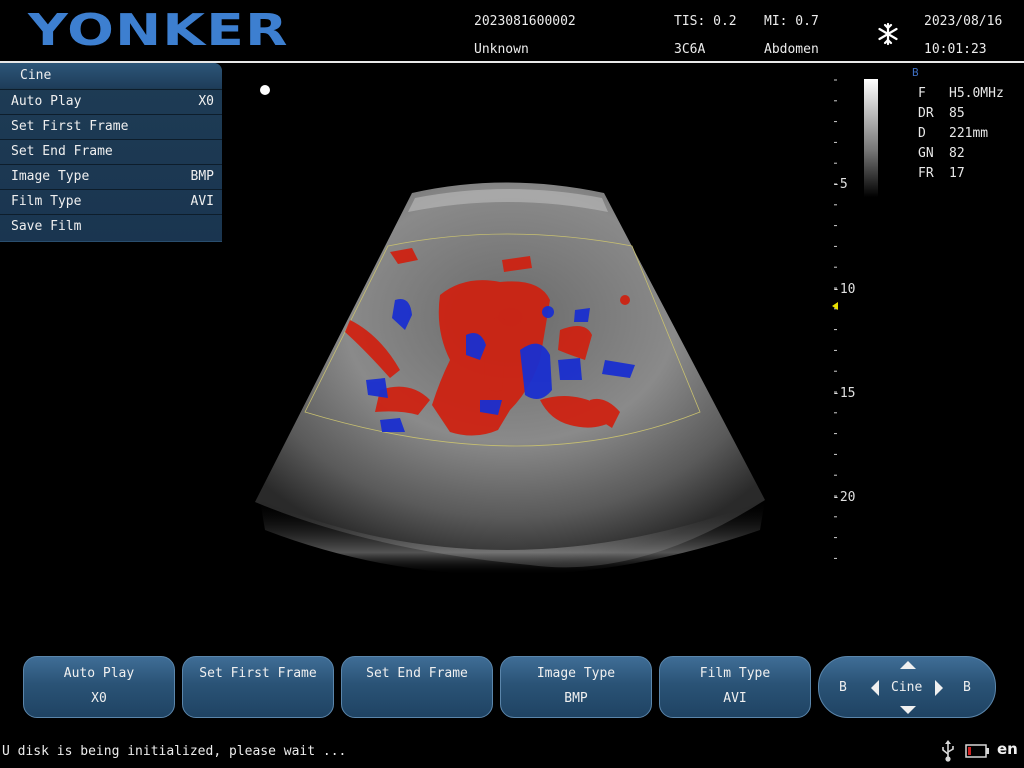 The image size is (1024, 768). I want to click on softkey-auto-play: Auto Play X0, so click(99, 687).